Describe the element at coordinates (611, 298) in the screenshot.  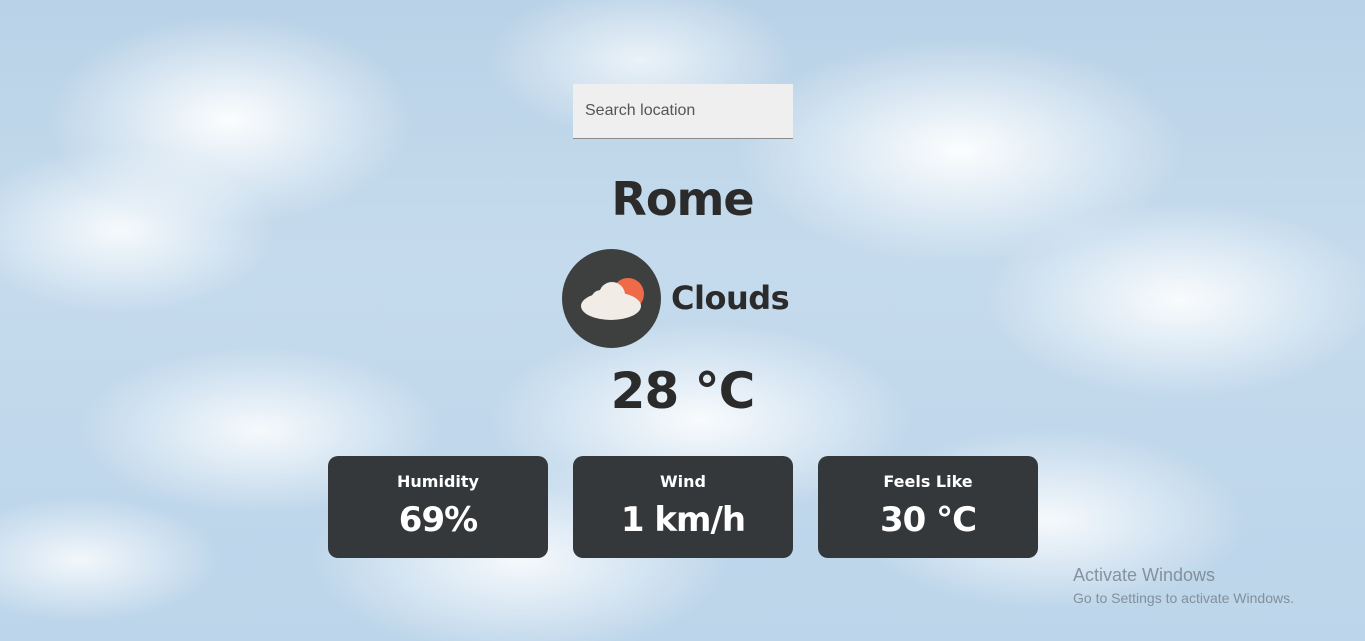
I see `cloud-sun-icon` at that location.